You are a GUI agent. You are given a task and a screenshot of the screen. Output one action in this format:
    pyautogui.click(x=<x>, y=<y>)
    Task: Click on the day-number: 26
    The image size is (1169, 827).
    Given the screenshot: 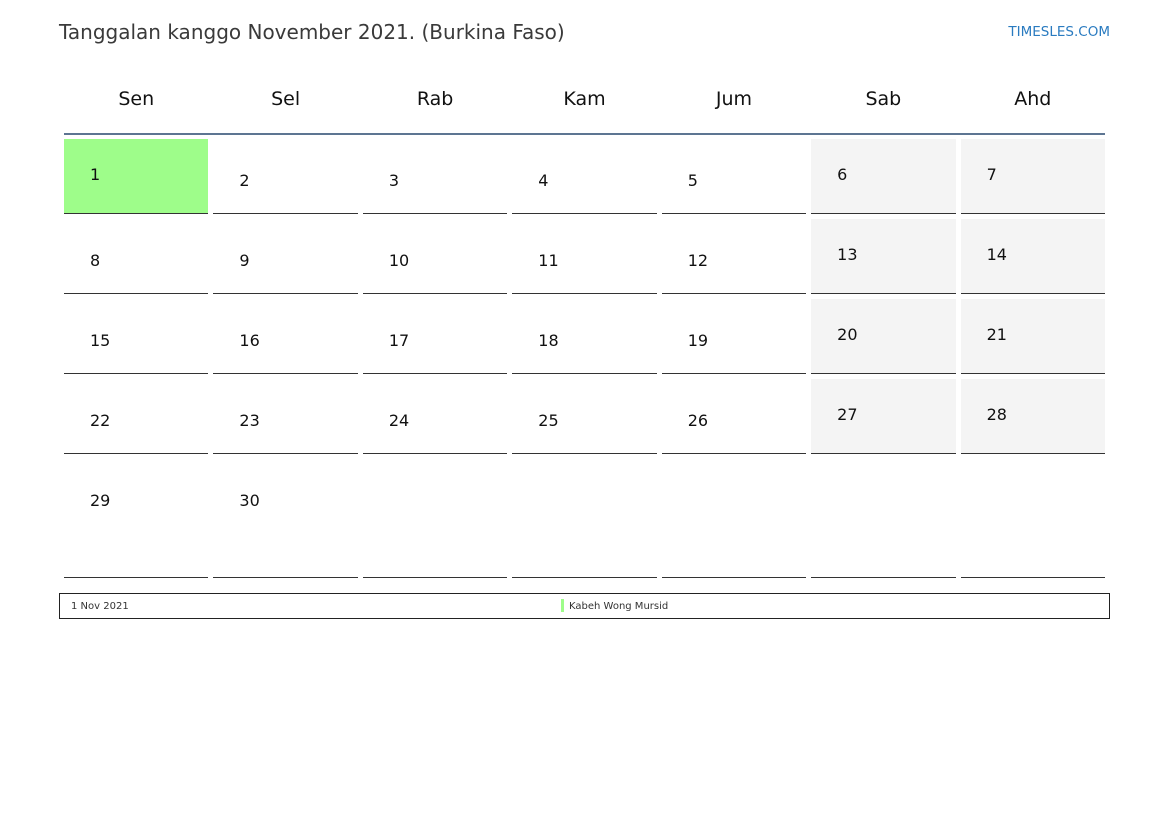 What is the action you would take?
    pyautogui.click(x=698, y=420)
    